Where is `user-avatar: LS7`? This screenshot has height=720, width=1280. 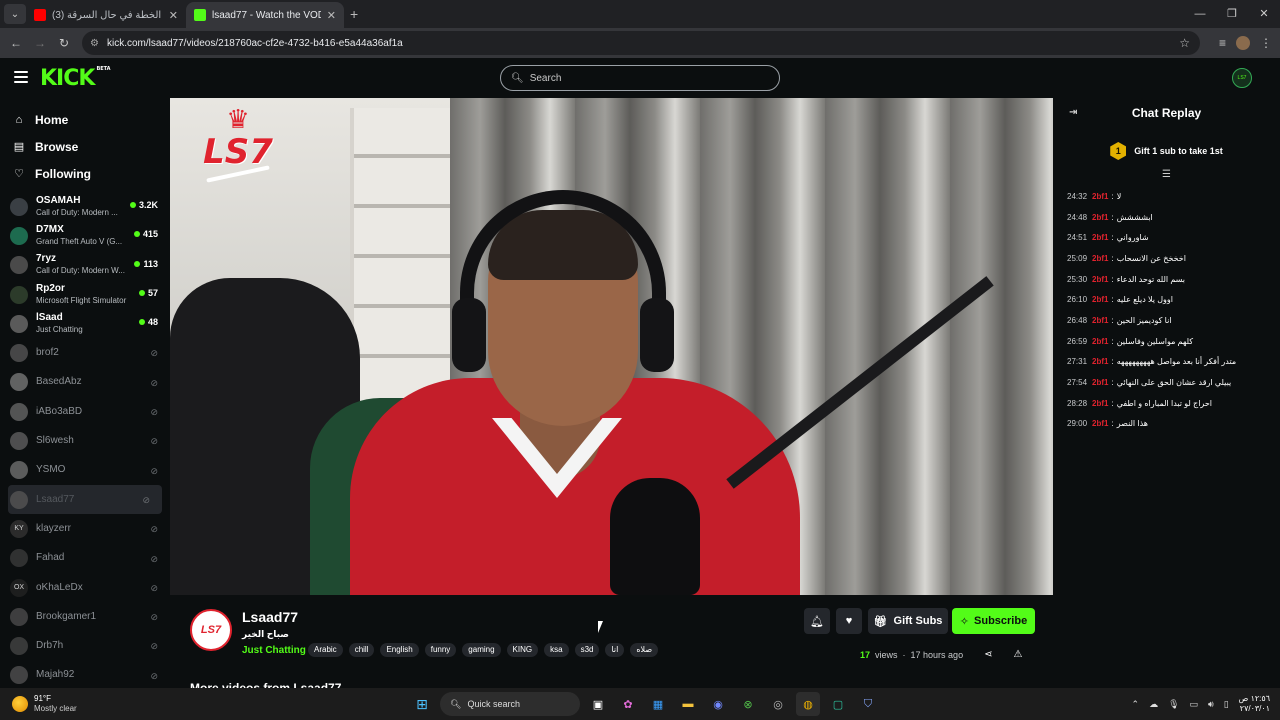
user-avatar: LS7 is located at coordinates (1242, 78).